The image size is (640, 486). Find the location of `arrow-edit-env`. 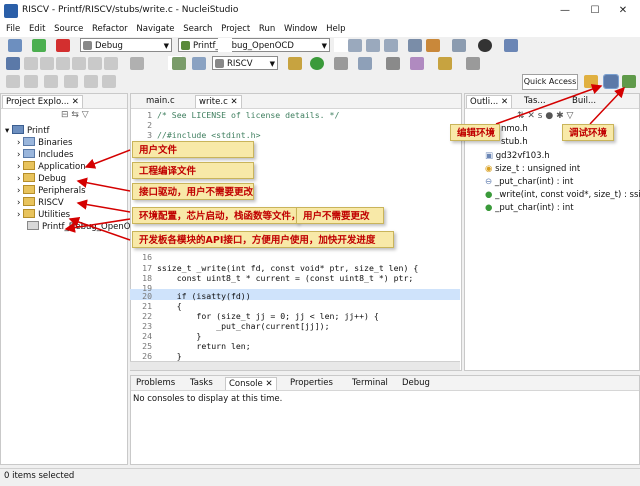

arrow-edit-env is located at coordinates (549, 104).